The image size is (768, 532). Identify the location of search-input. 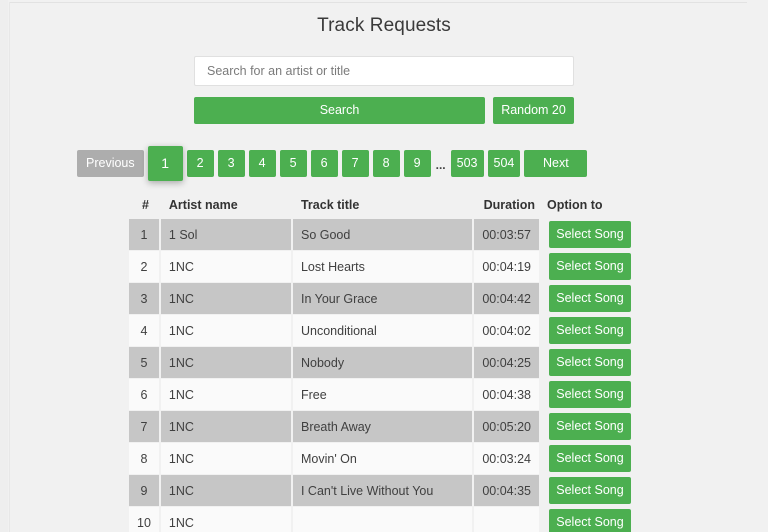
(384, 71).